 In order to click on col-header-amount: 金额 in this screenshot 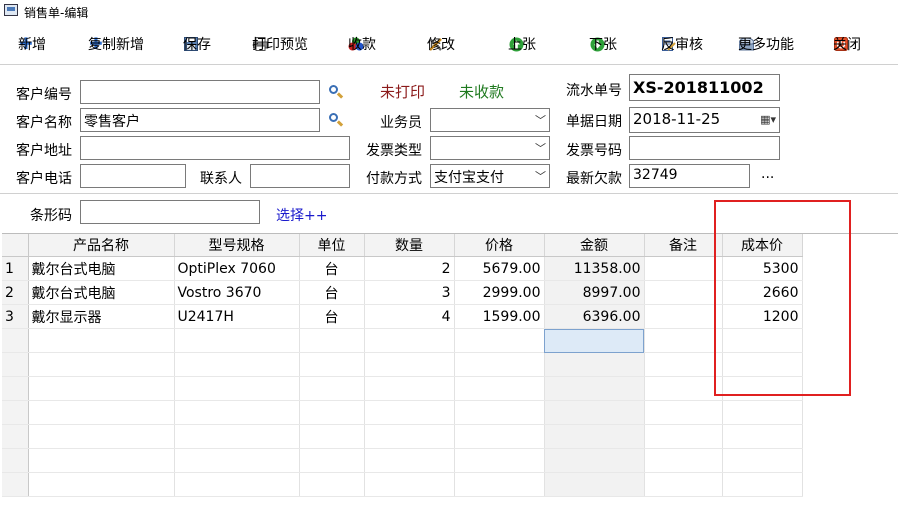, I will do `click(594, 245)`.